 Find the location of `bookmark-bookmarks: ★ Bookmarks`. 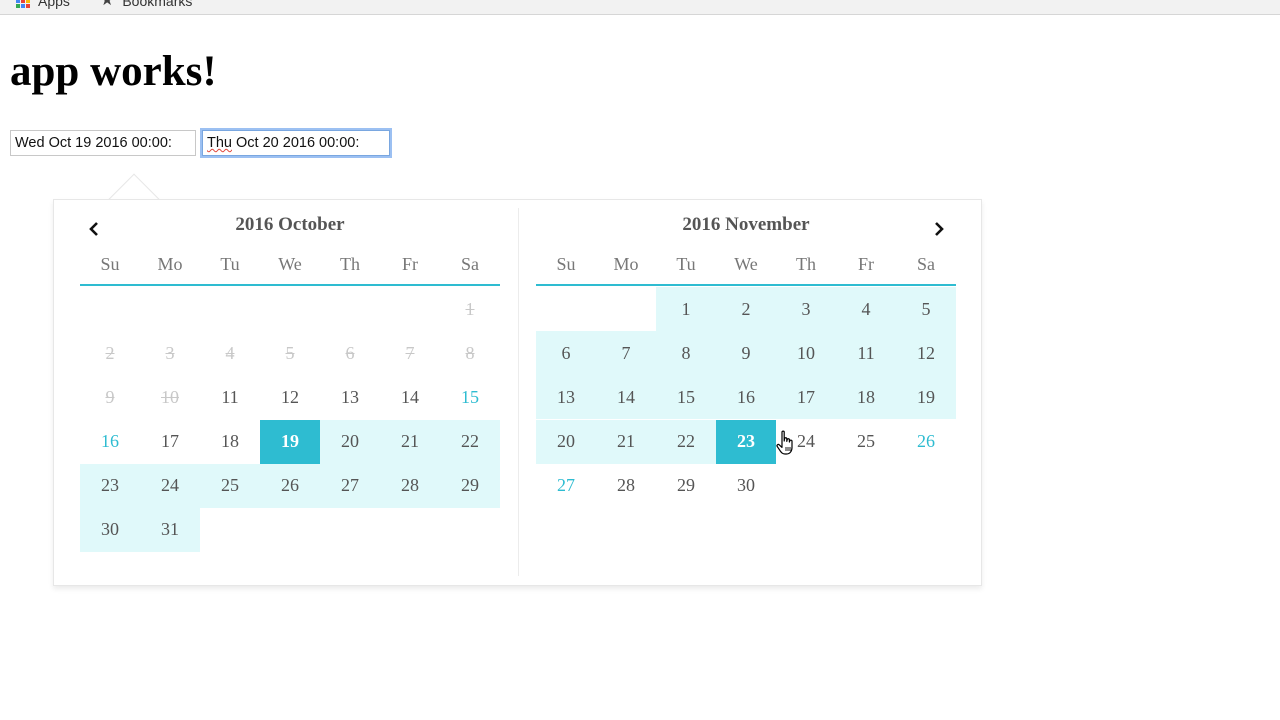

bookmark-bookmarks: ★ Bookmarks is located at coordinates (146, 5).